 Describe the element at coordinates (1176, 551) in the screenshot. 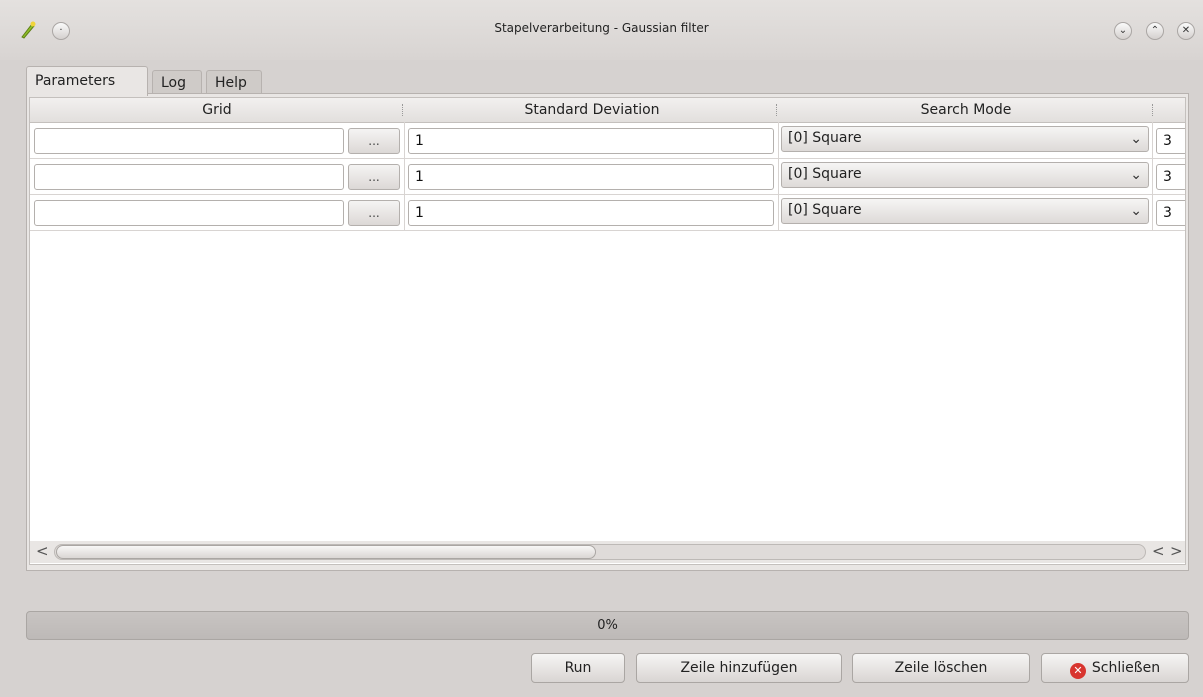

I see `scroll-right-icon: >` at that location.